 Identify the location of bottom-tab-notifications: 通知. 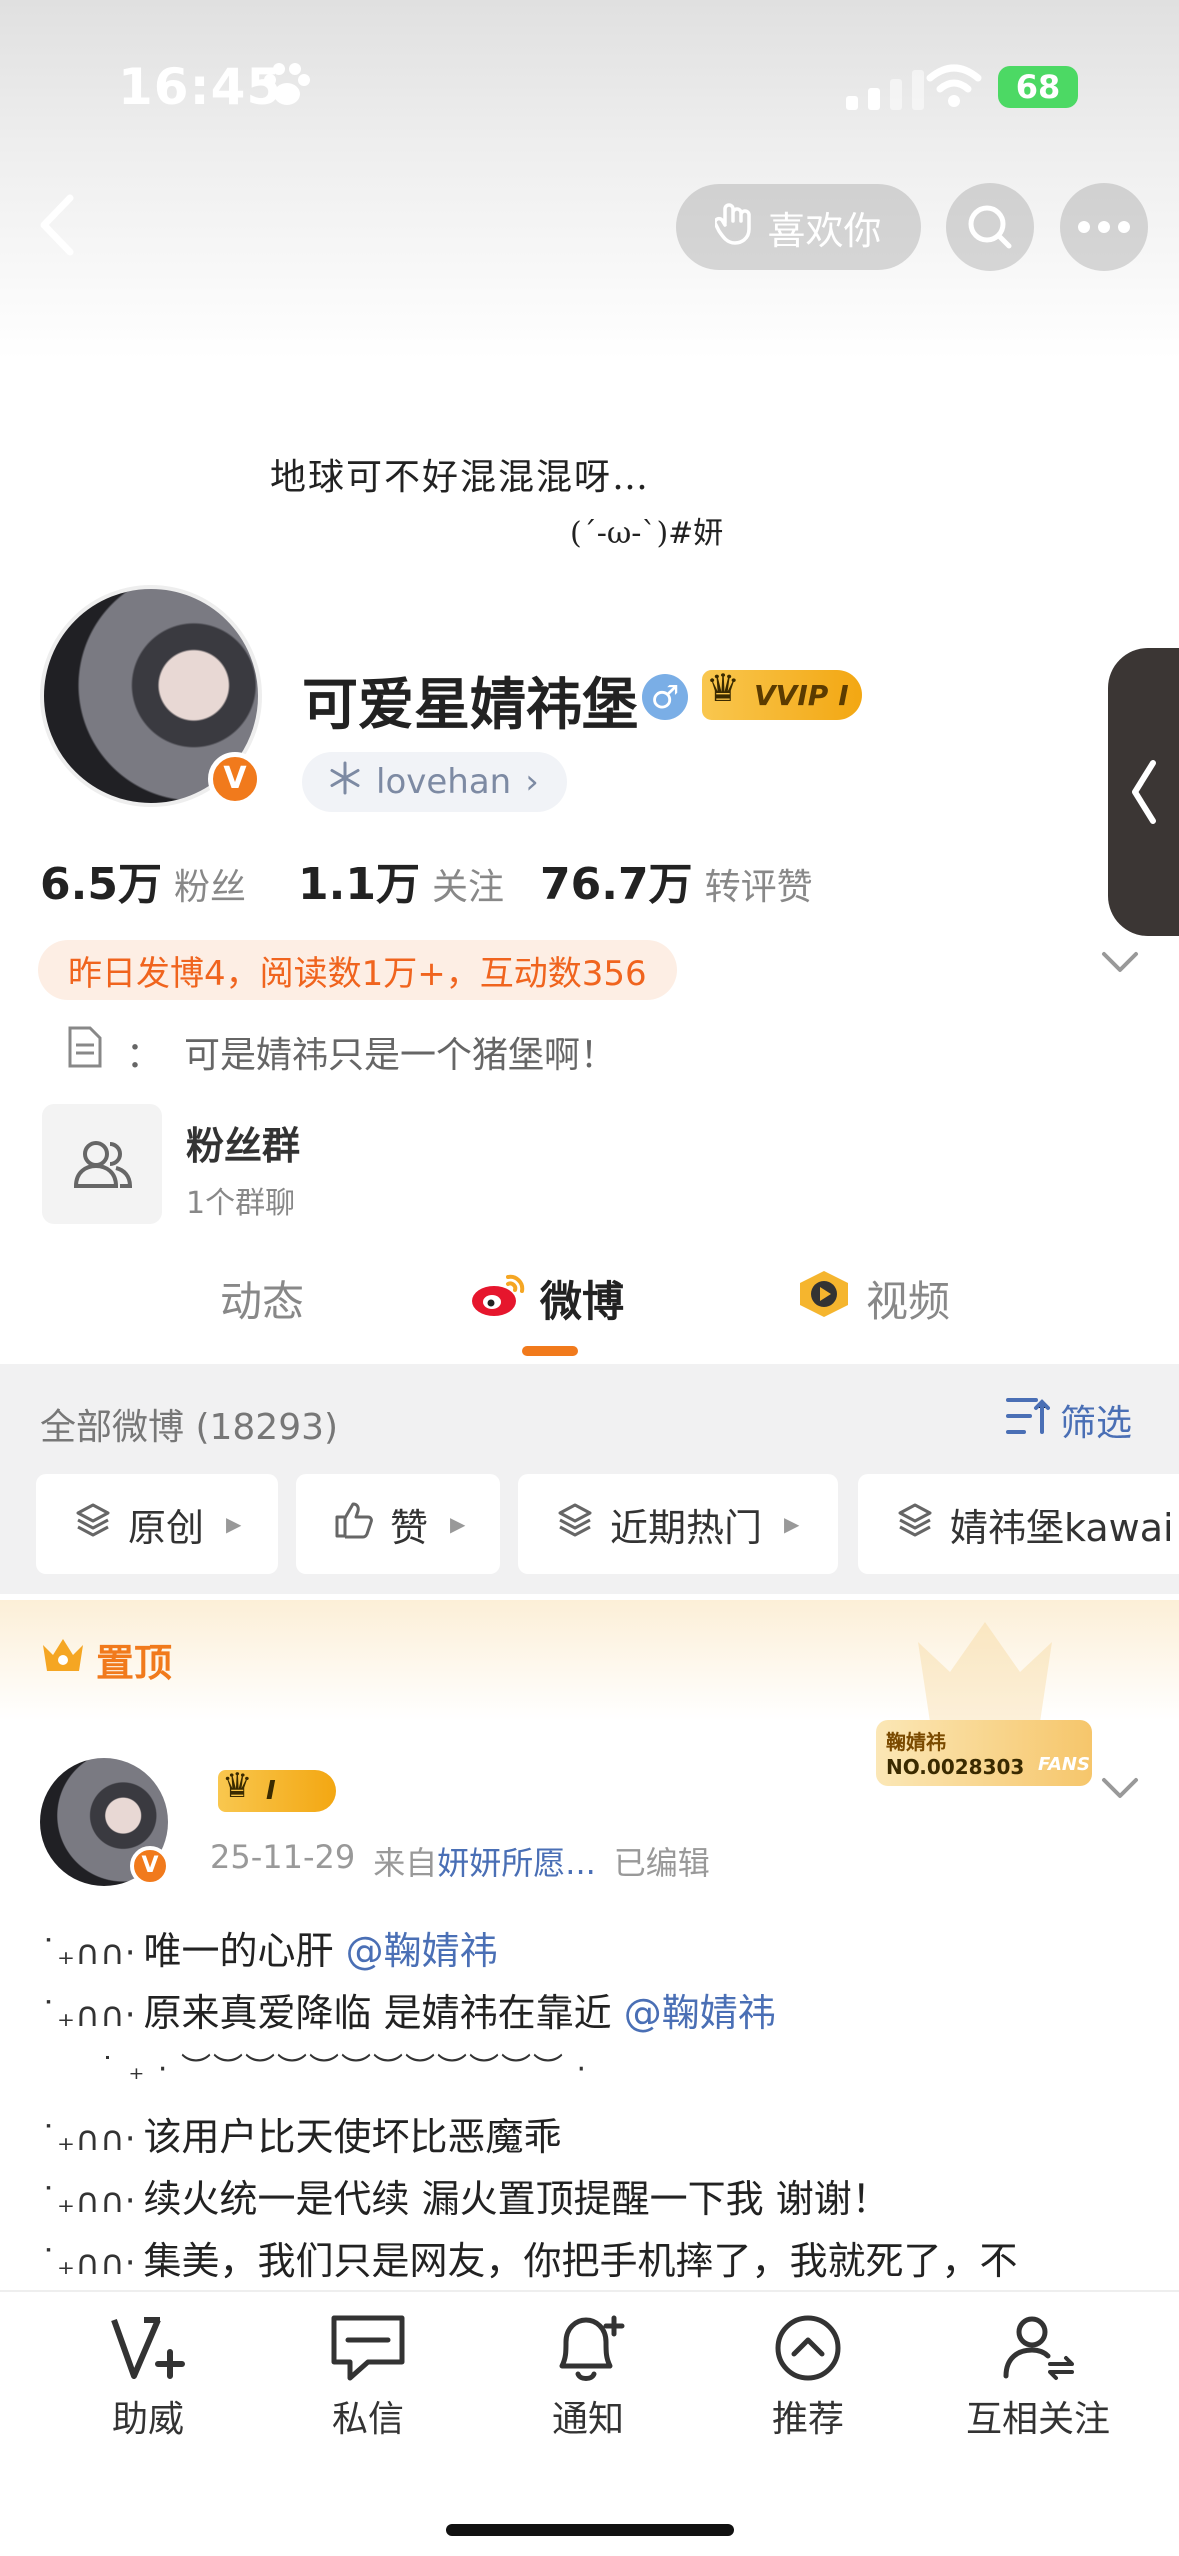
(588, 2377).